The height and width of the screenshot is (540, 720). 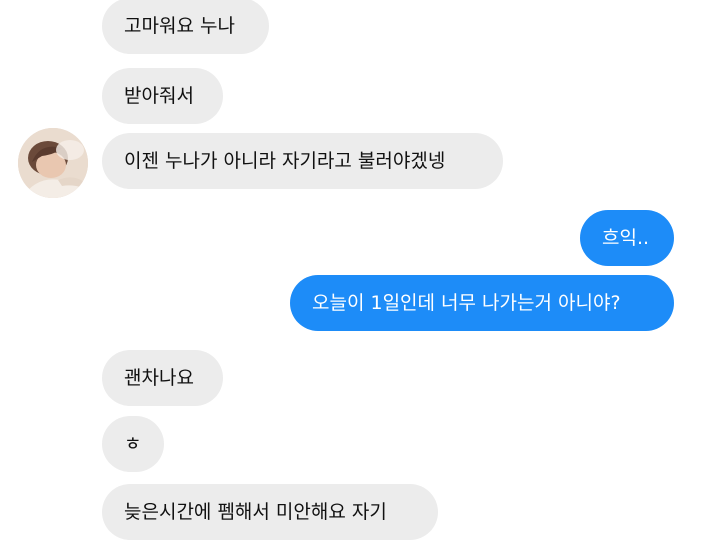 I want to click on message-bubble-incoming: ㅎ, so click(x=133, y=444).